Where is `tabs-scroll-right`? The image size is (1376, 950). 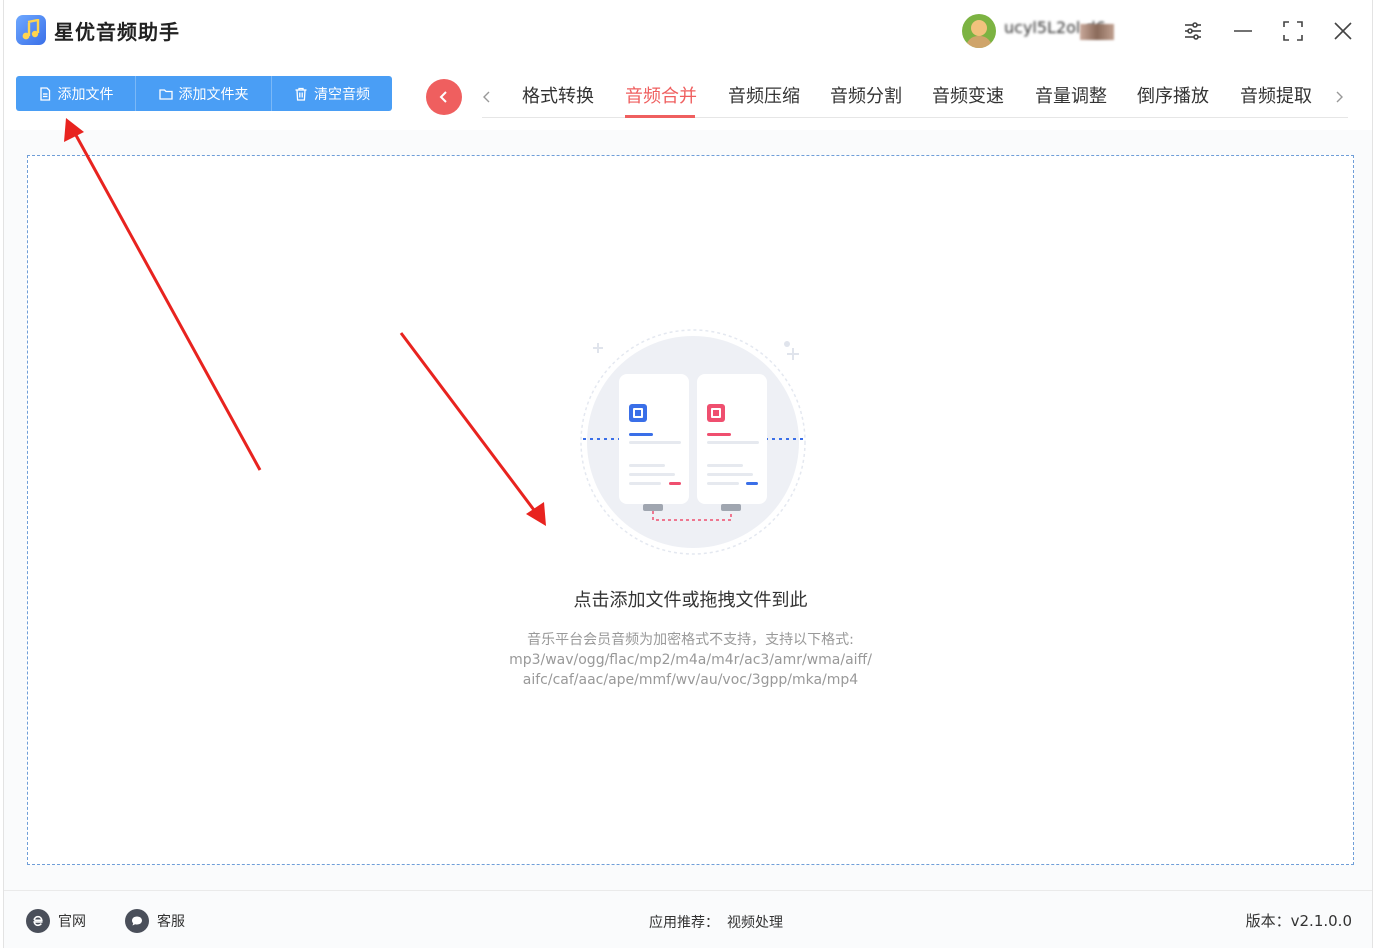 tabs-scroll-right is located at coordinates (1339, 97).